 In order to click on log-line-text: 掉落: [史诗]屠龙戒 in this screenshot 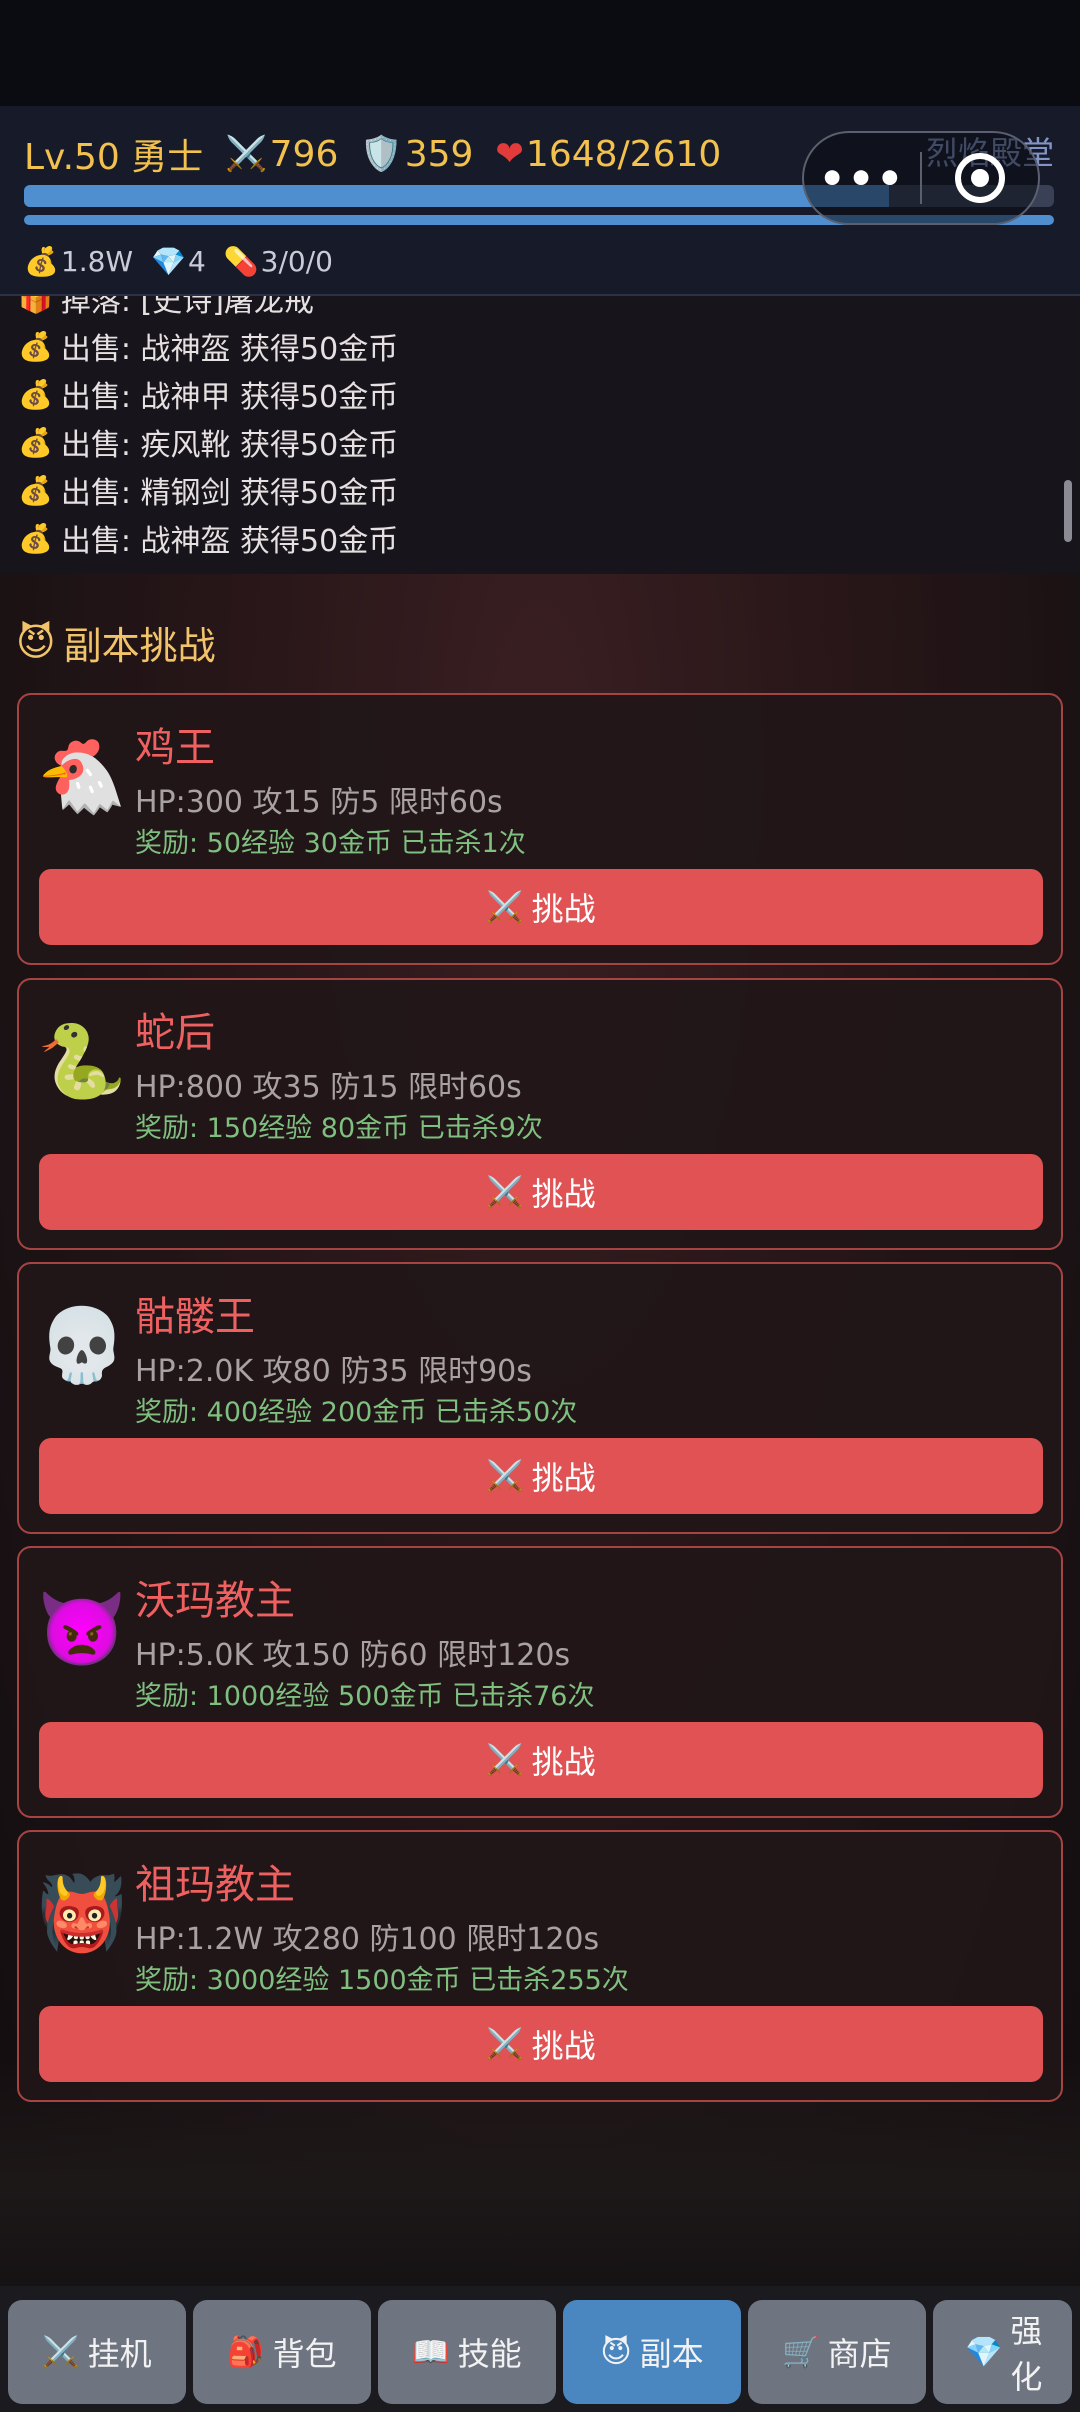, I will do `click(187, 307)`.